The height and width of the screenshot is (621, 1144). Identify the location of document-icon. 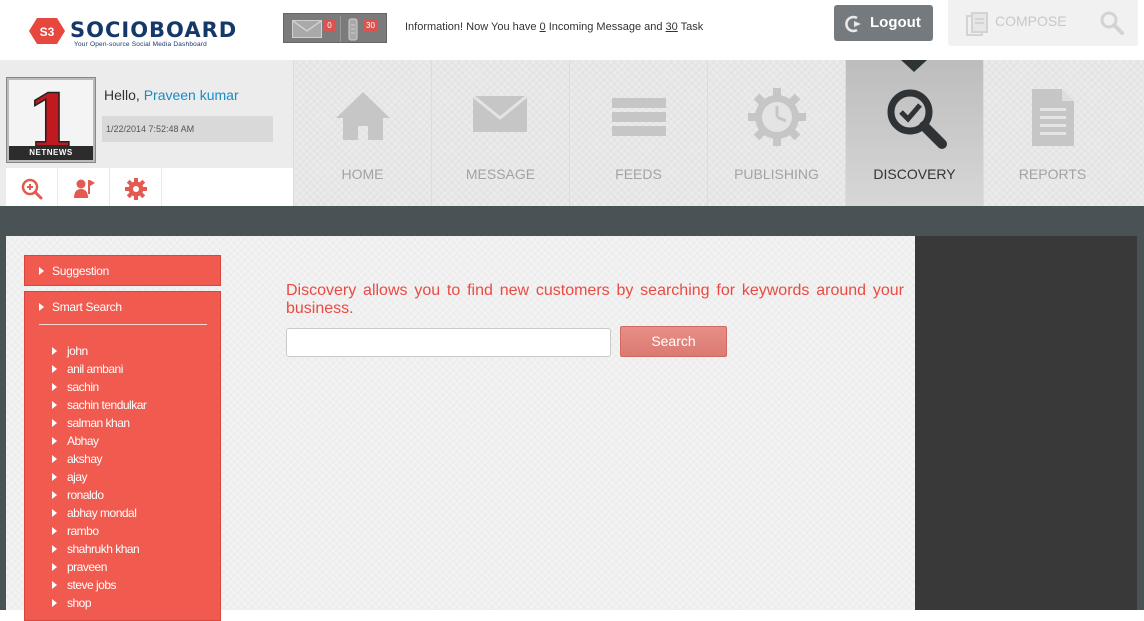
(1053, 117).